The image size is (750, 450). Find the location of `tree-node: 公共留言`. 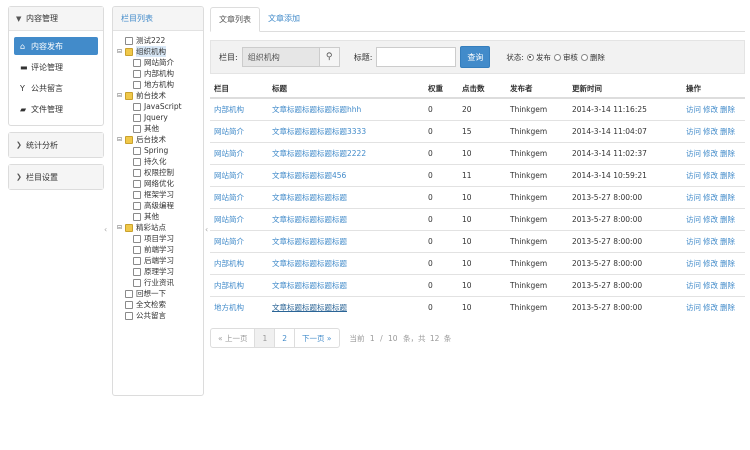

tree-node: 公共留言 is located at coordinates (160, 315).